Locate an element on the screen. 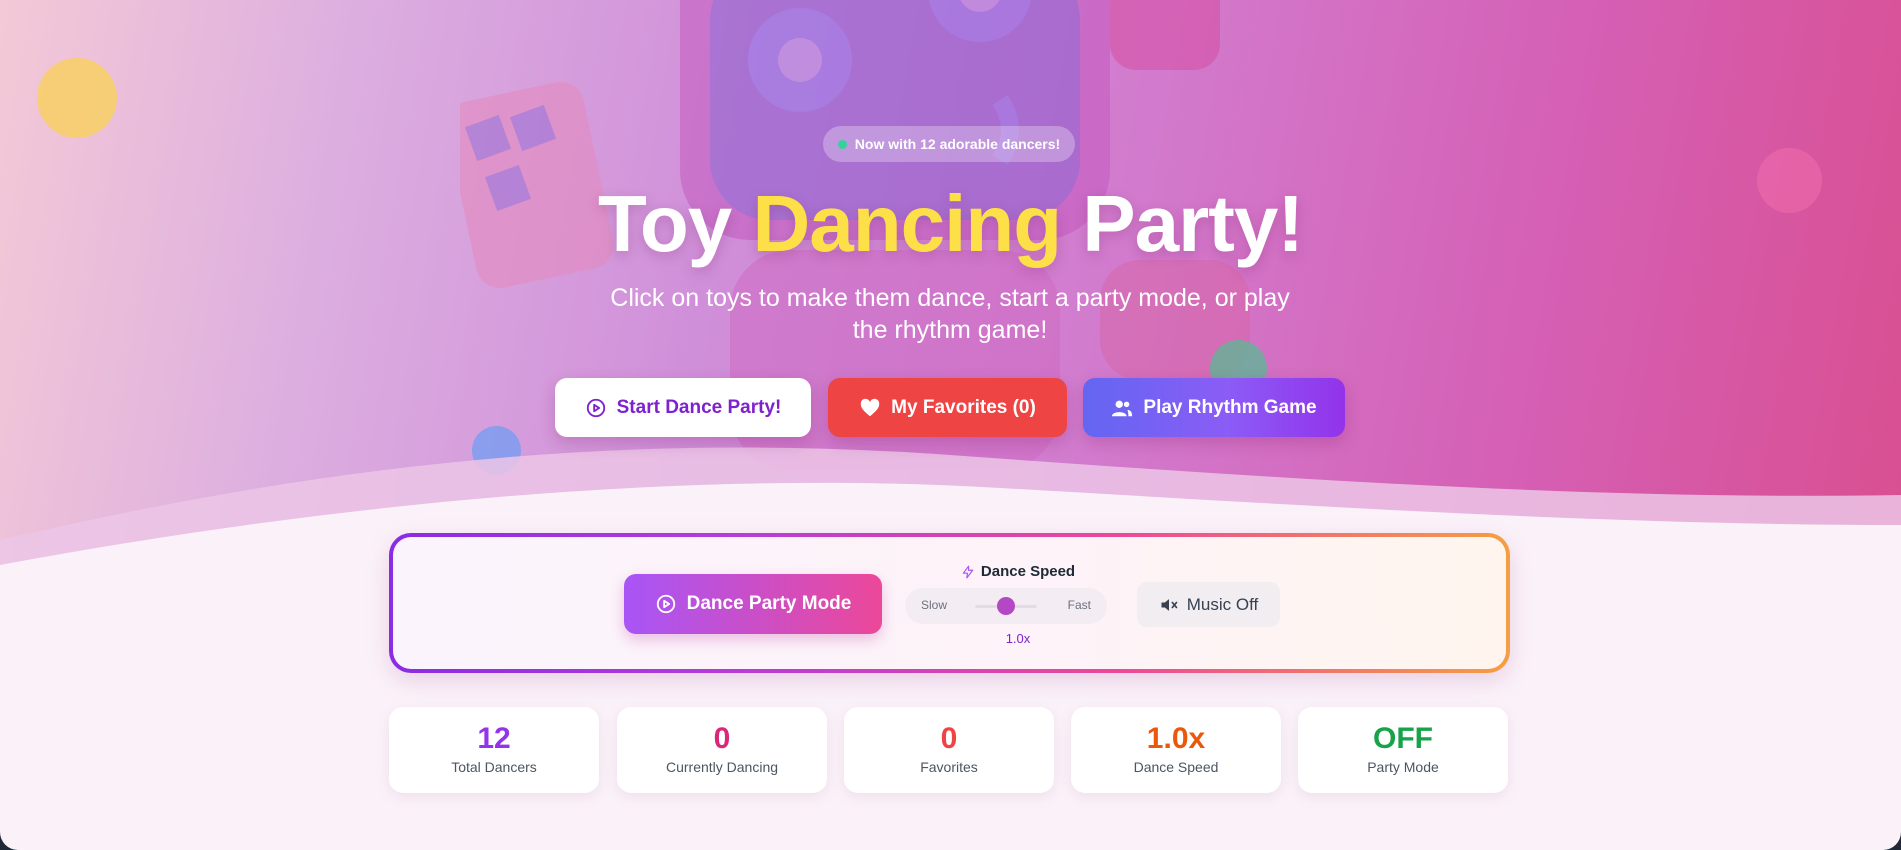 The image size is (1901, 850). slider-slow-label: Slow is located at coordinates (934, 605).